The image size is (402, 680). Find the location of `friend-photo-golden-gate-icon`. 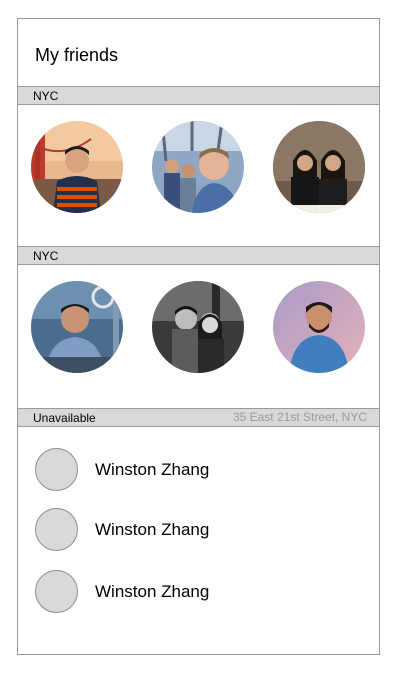

friend-photo-golden-gate-icon is located at coordinates (77, 167).